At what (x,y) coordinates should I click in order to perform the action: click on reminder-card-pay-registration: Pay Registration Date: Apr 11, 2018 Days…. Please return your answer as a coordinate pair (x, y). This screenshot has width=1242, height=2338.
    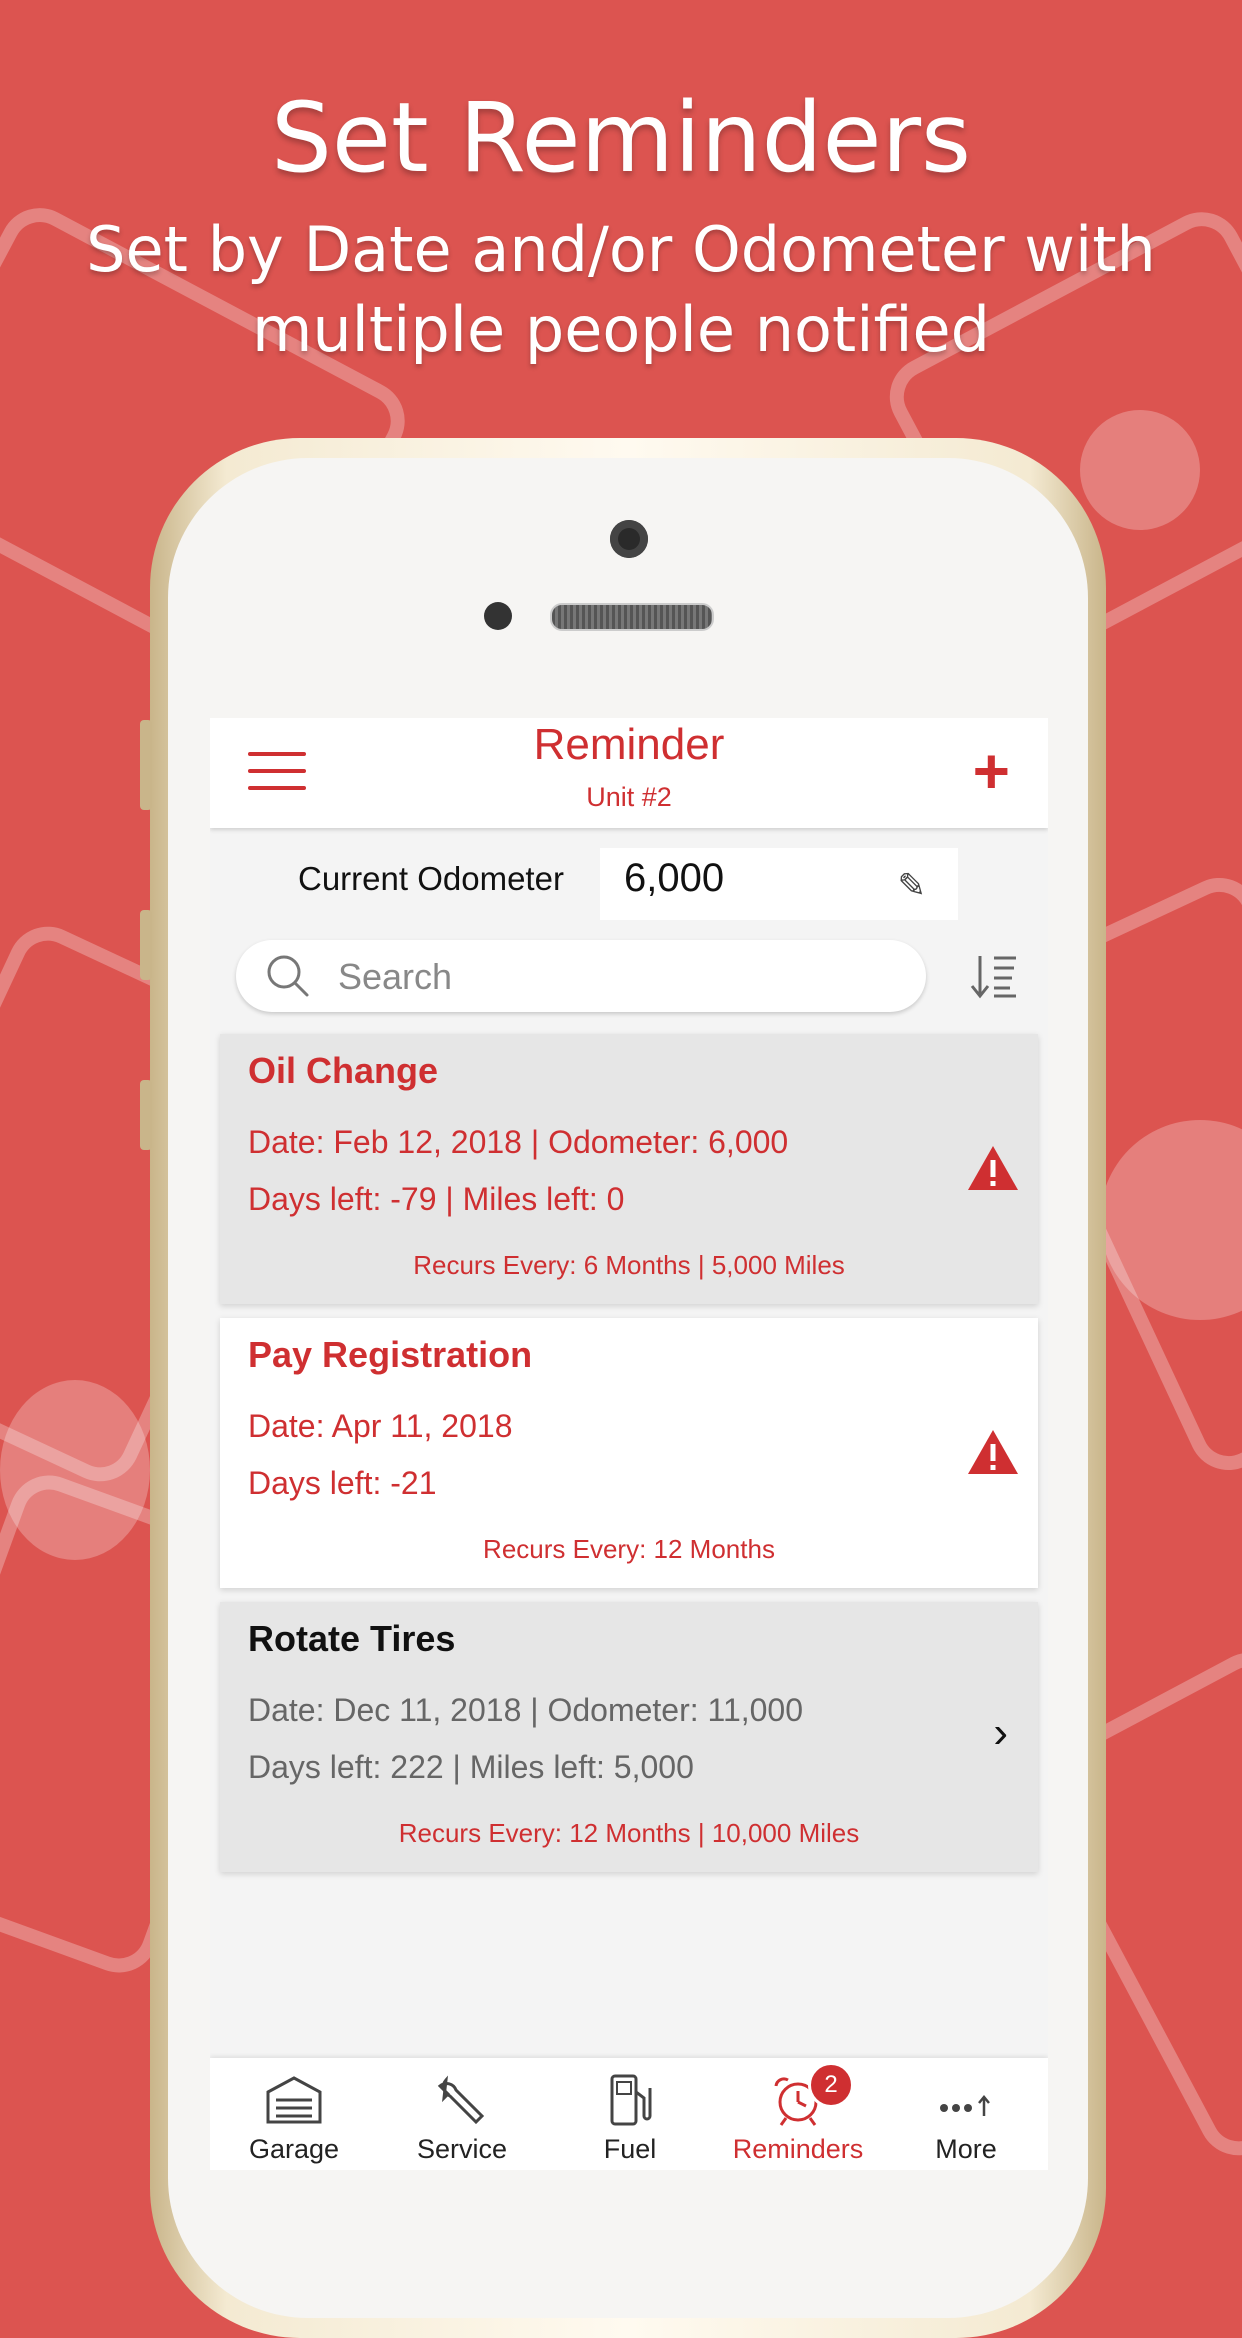
    Looking at the image, I should click on (629, 1453).